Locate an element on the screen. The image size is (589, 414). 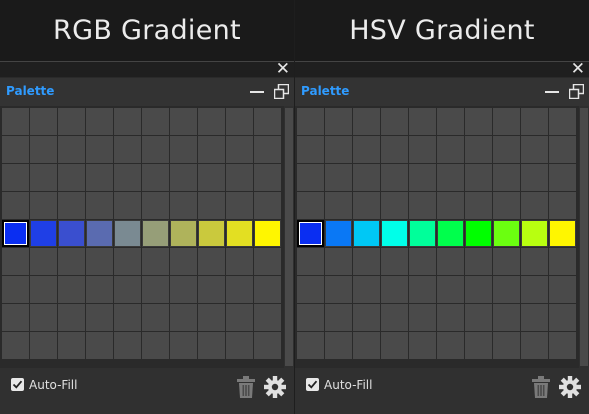
gear-icon is located at coordinates (275, 387).